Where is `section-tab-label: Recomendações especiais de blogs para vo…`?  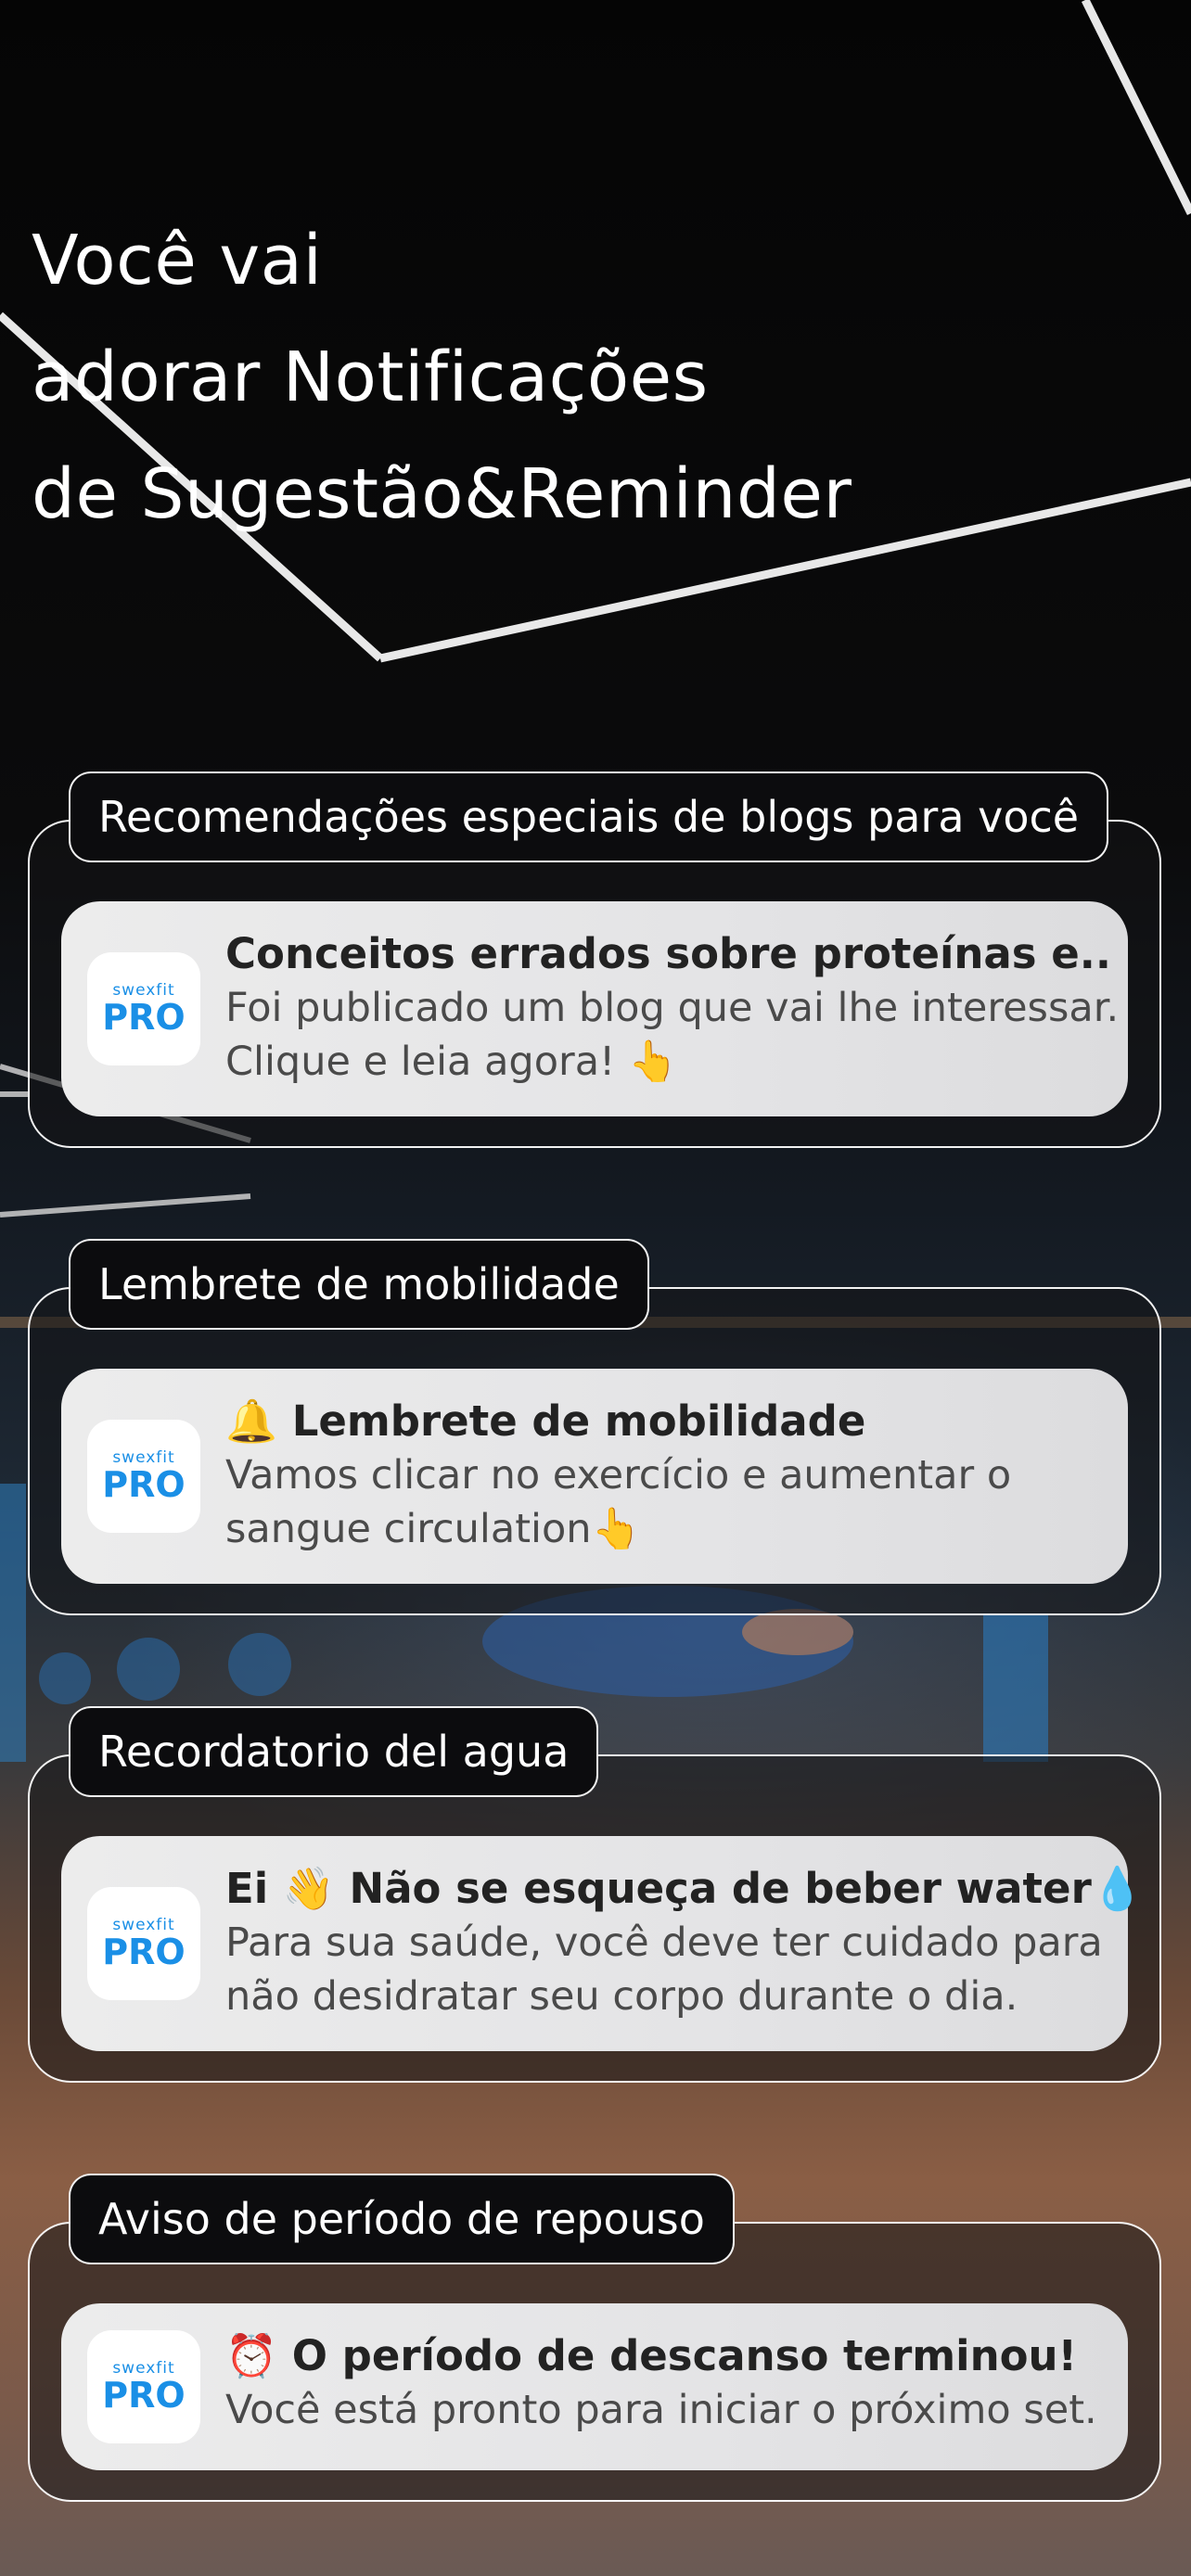 section-tab-label: Recomendações especiais de blogs para vo… is located at coordinates (589, 817).